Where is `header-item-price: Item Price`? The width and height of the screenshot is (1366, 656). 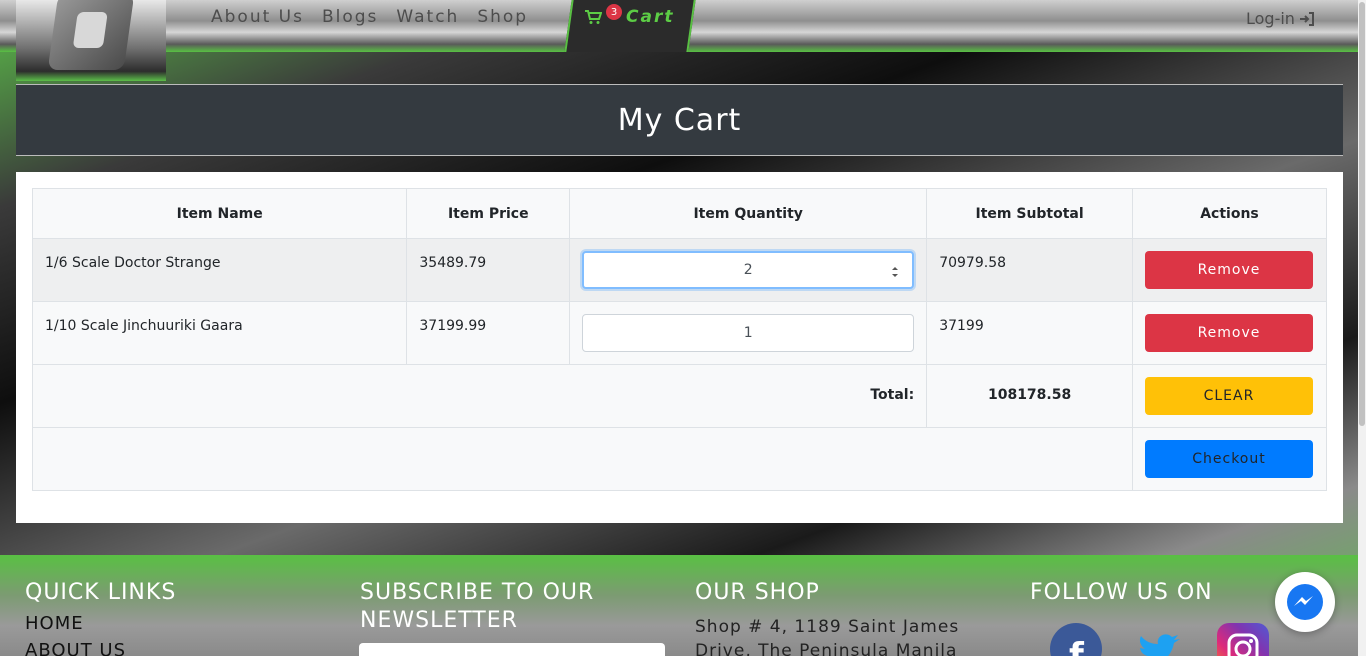 header-item-price: Item Price is located at coordinates (488, 213).